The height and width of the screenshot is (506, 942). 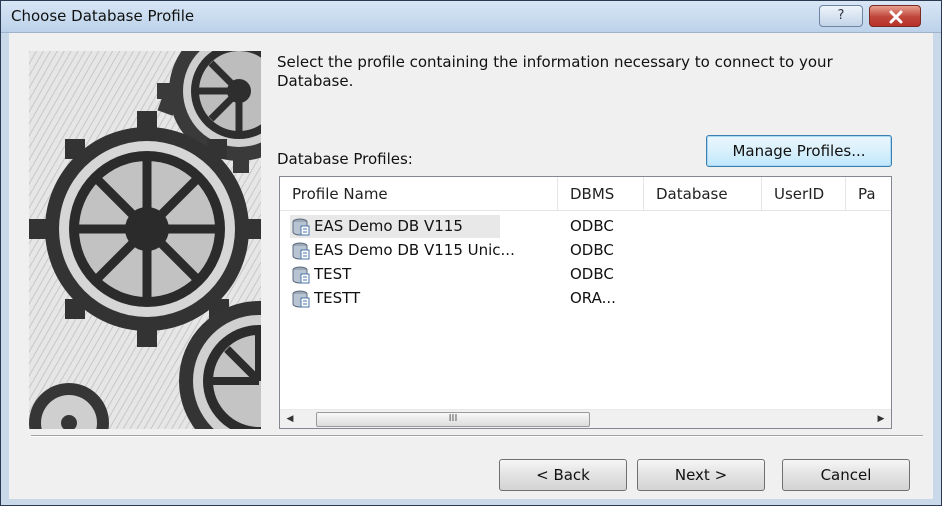 I want to click on column-header-database: Database, so click(x=703, y=194).